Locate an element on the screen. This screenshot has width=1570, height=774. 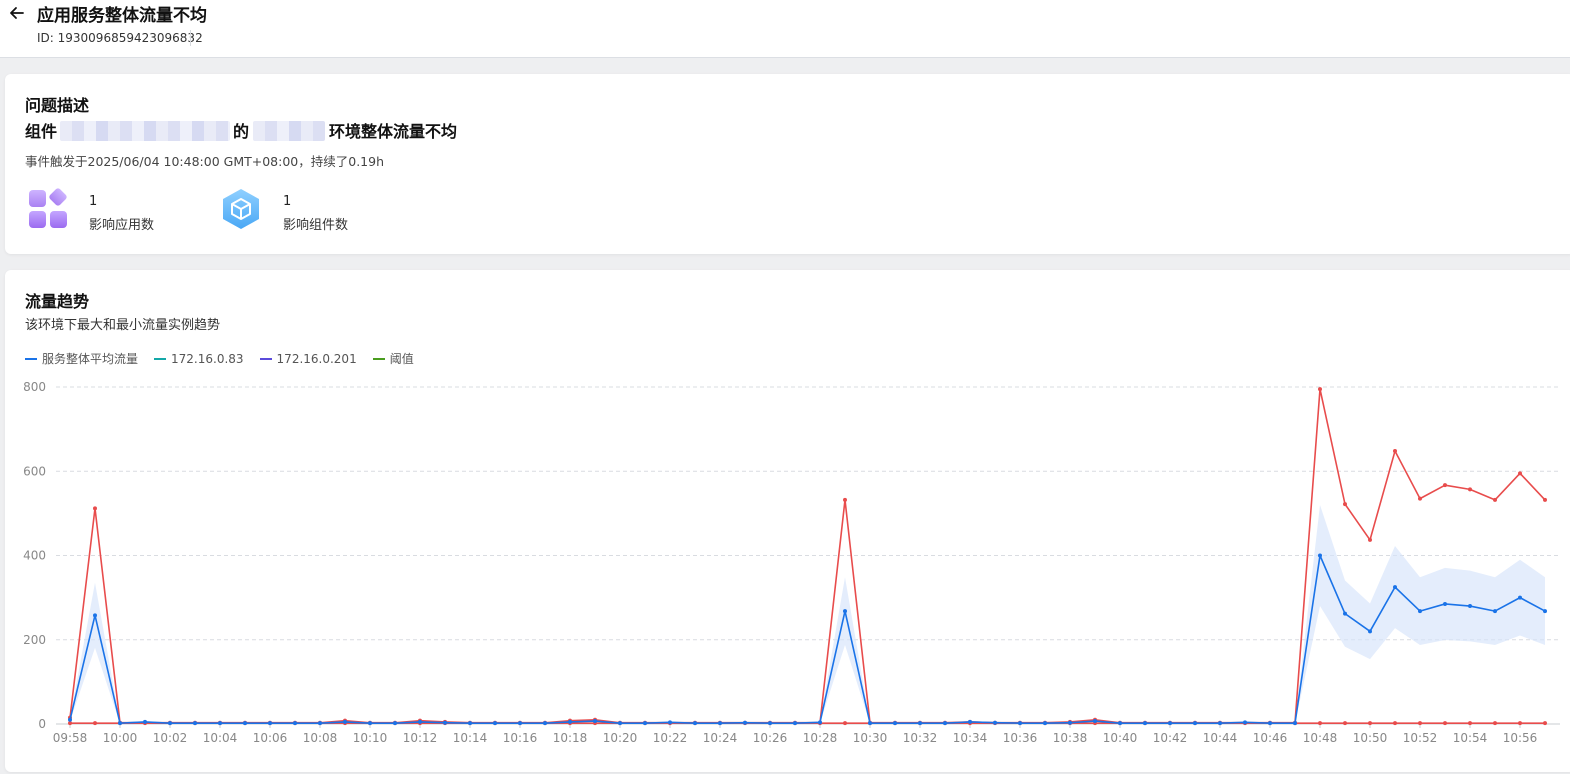
redacted-component-name is located at coordinates (145, 131).